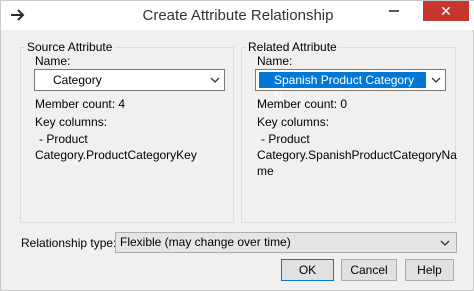  Describe the element at coordinates (80, 104) in the screenshot. I see `source-member-count: Member count: 4` at that location.